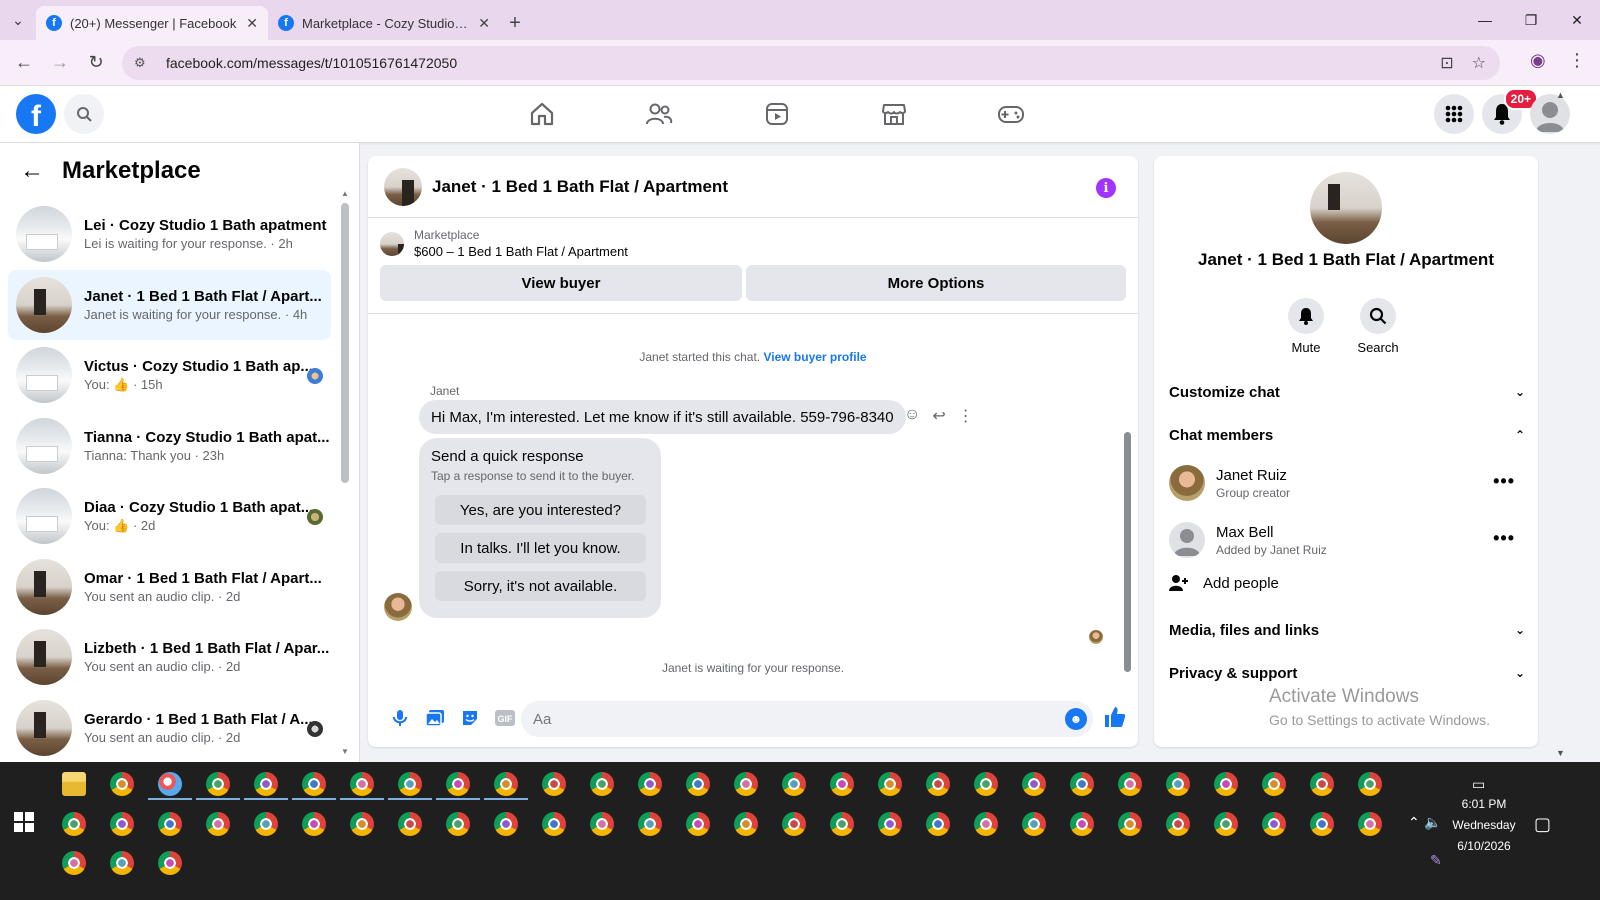 The width and height of the screenshot is (1600, 900). What do you see at coordinates (434, 718) in the screenshot?
I see `photo-icon` at bounding box center [434, 718].